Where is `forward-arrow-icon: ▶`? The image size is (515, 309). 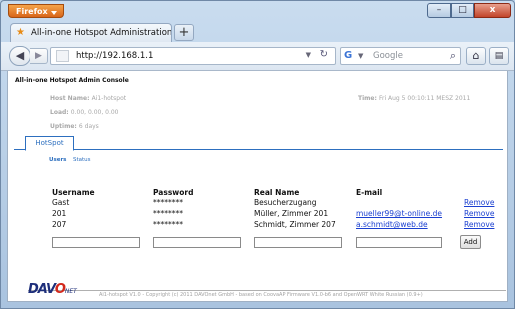 forward-arrow-icon: ▶ is located at coordinates (39, 56).